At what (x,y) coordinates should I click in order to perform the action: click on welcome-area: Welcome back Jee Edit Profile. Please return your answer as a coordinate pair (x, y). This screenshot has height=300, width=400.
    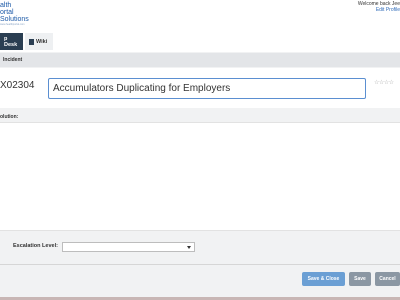
    Looking at the image, I should click on (379, 7).